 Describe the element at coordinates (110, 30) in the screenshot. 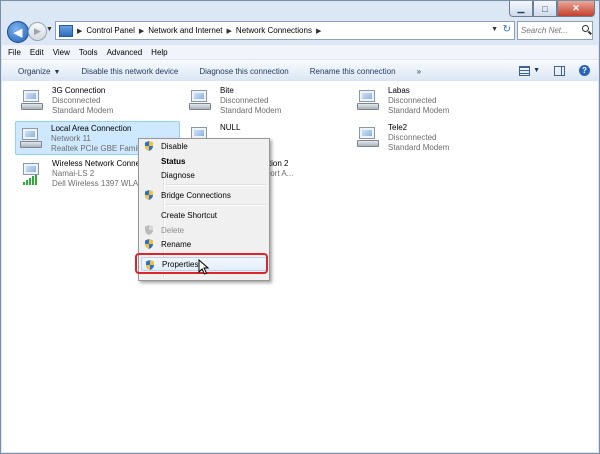

I see `breadcrumb-control-panel: Control Panel` at that location.